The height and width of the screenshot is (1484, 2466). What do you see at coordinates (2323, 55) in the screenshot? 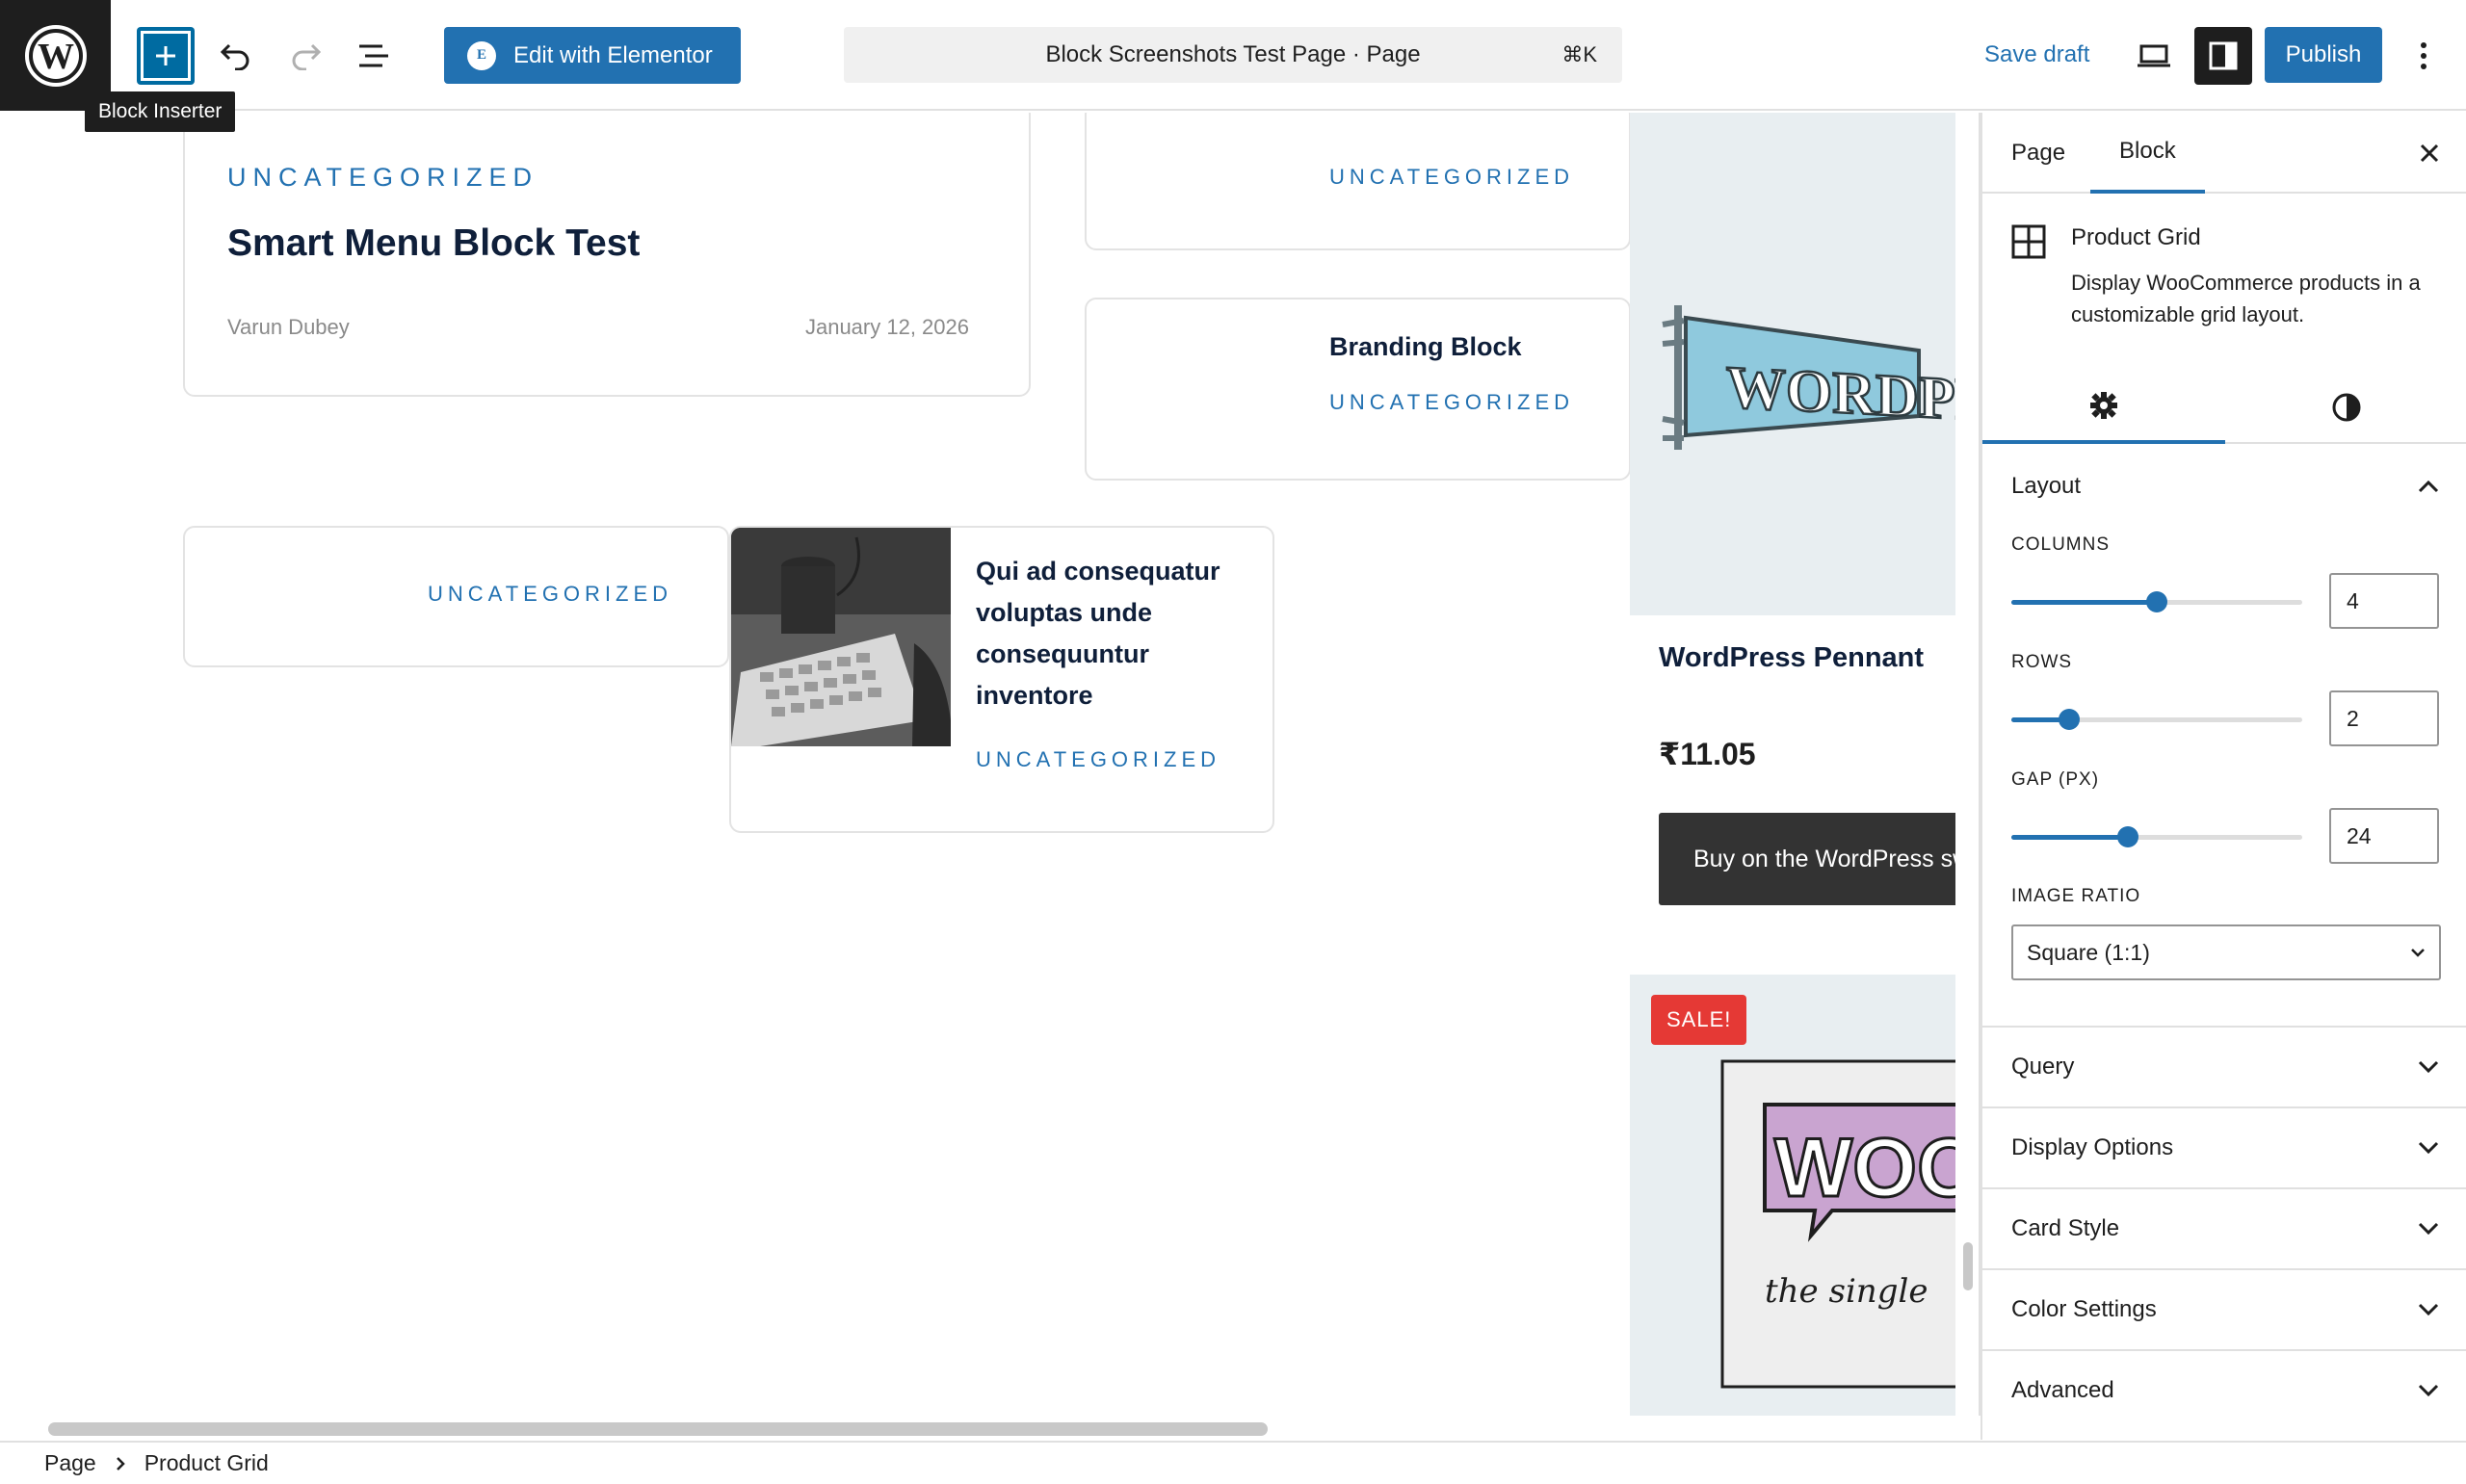
I see `publish-button: Publish` at bounding box center [2323, 55].